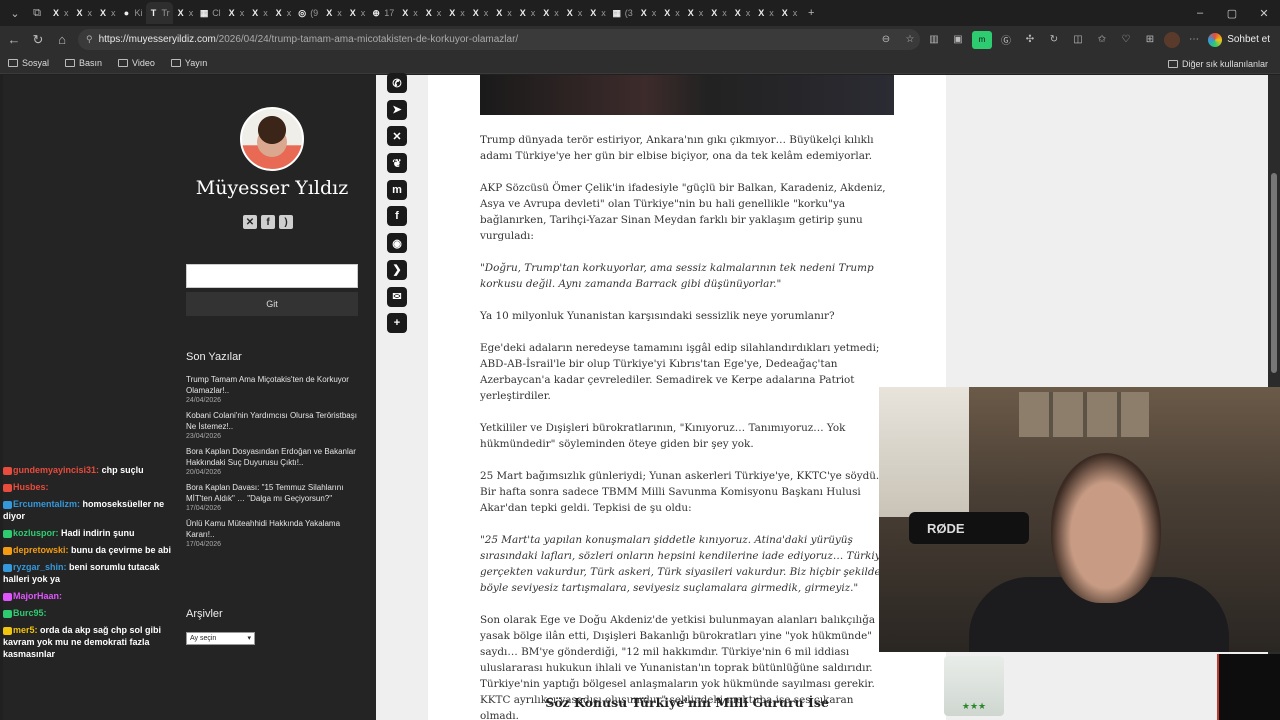  Describe the element at coordinates (1194, 40) in the screenshot. I see `more-menu-icon: ⋯` at that location.